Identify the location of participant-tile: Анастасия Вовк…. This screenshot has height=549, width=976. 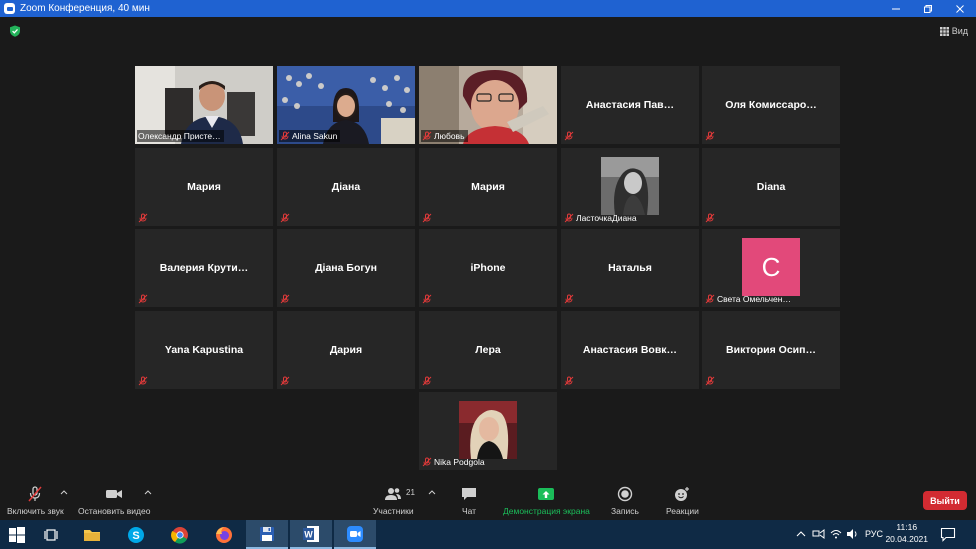
(630, 350).